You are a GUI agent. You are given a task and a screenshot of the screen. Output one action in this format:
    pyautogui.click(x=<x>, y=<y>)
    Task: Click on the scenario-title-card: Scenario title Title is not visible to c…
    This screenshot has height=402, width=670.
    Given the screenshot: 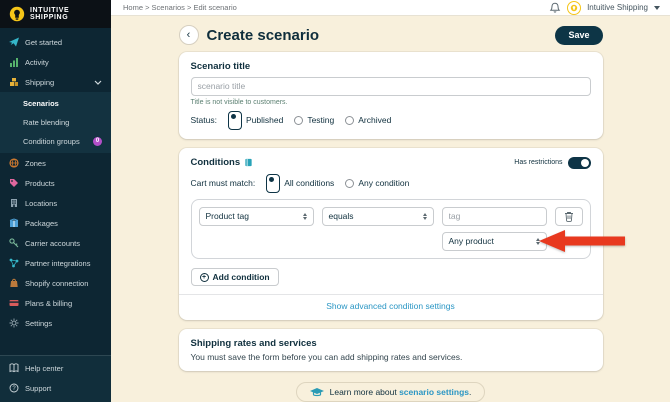 What is the action you would take?
    pyautogui.click(x=390, y=95)
    